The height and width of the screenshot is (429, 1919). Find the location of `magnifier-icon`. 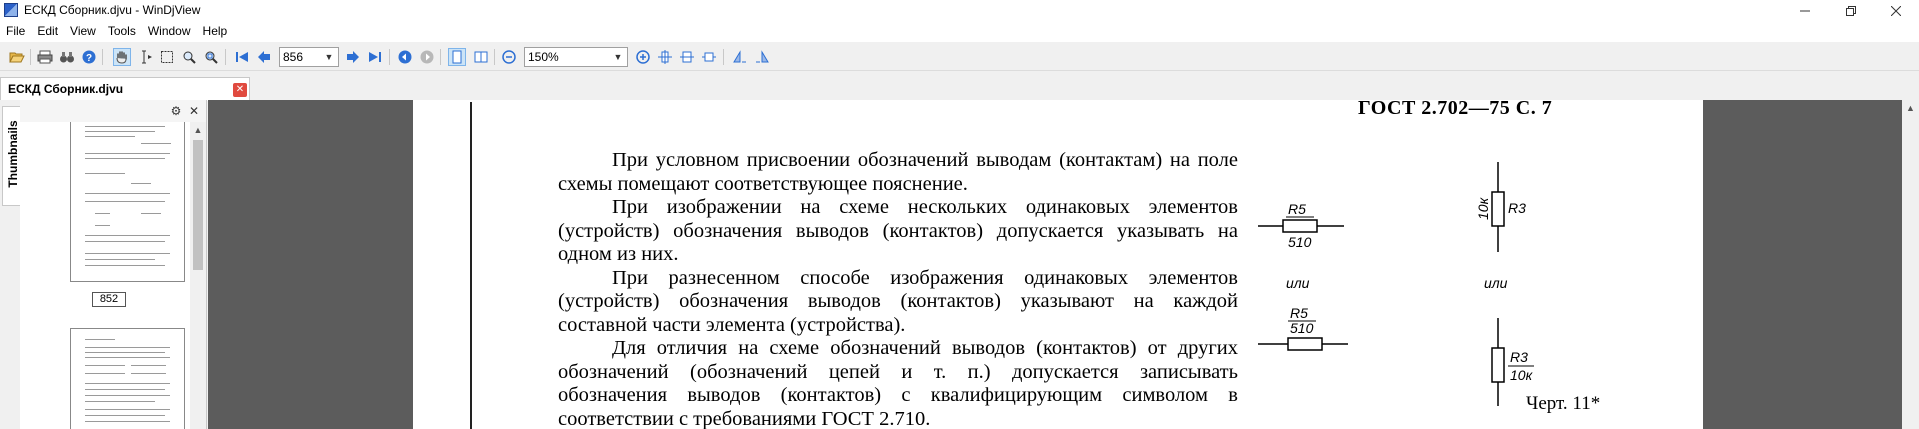

magnifier-icon is located at coordinates (189, 57).